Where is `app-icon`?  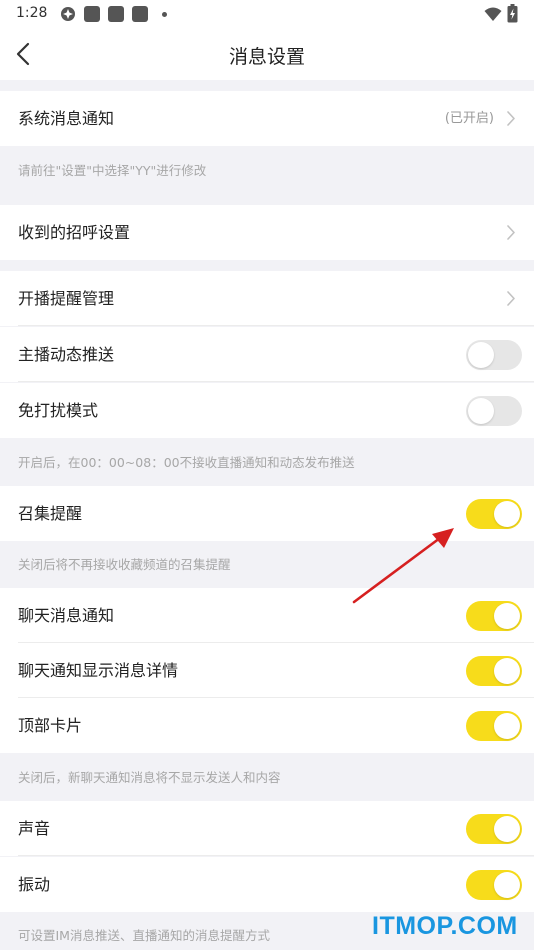 app-icon is located at coordinates (68, 14).